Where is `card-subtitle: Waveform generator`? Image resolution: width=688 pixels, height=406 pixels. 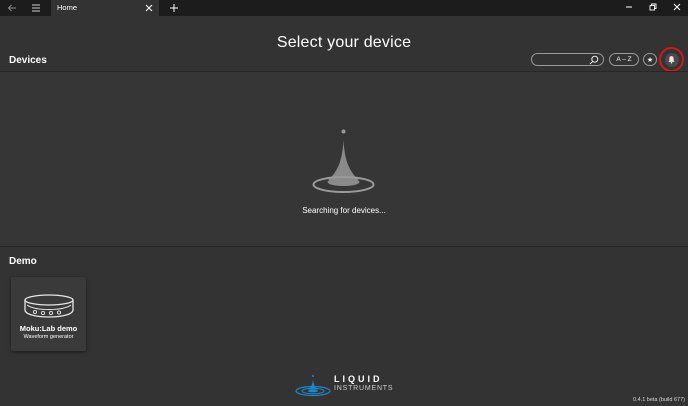 card-subtitle: Waveform generator is located at coordinates (48, 337).